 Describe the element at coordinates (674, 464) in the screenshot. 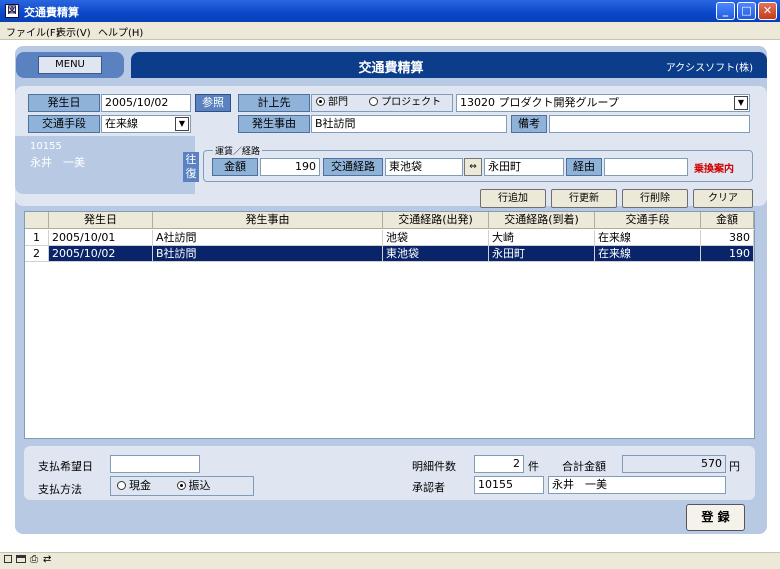

I see `total-value: 570` at that location.